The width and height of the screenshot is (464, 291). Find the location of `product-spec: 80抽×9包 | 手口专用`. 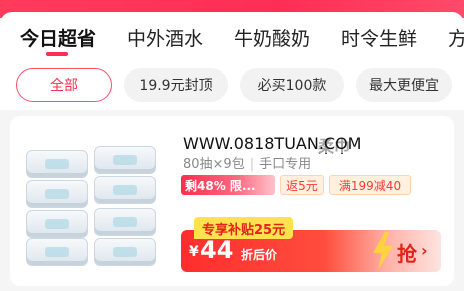

product-spec: 80抽×9包 | 手口专用 is located at coordinates (247, 162).